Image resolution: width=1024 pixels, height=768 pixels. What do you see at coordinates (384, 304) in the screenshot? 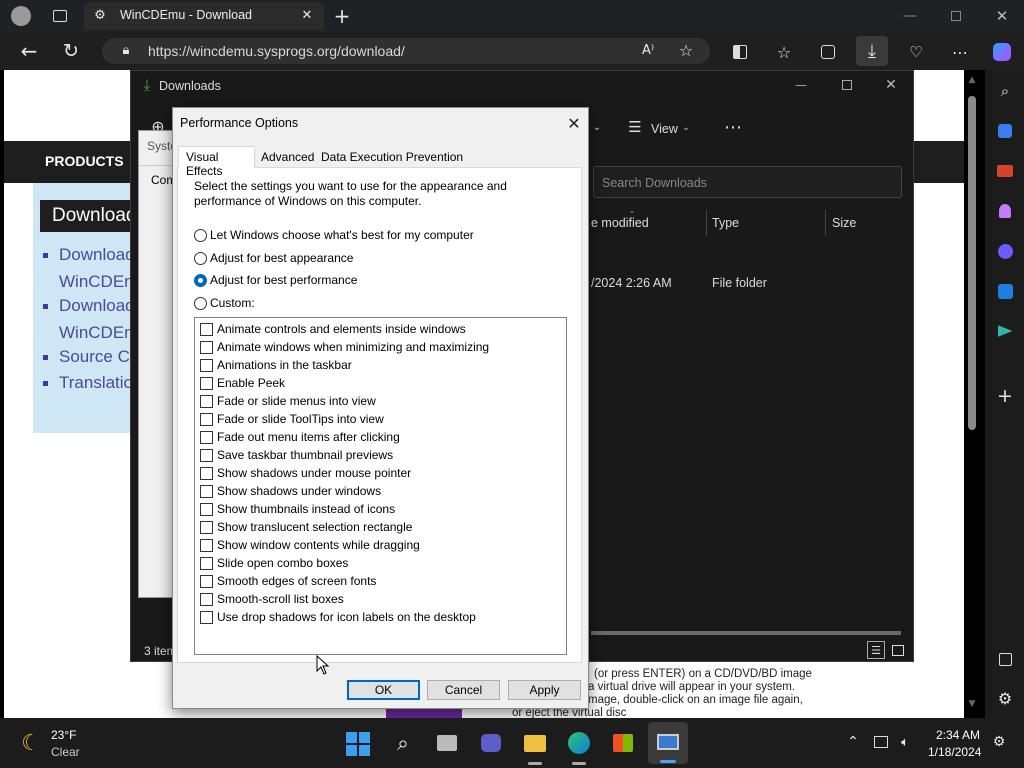
I see `radio-custom: Custom:` at bounding box center [384, 304].